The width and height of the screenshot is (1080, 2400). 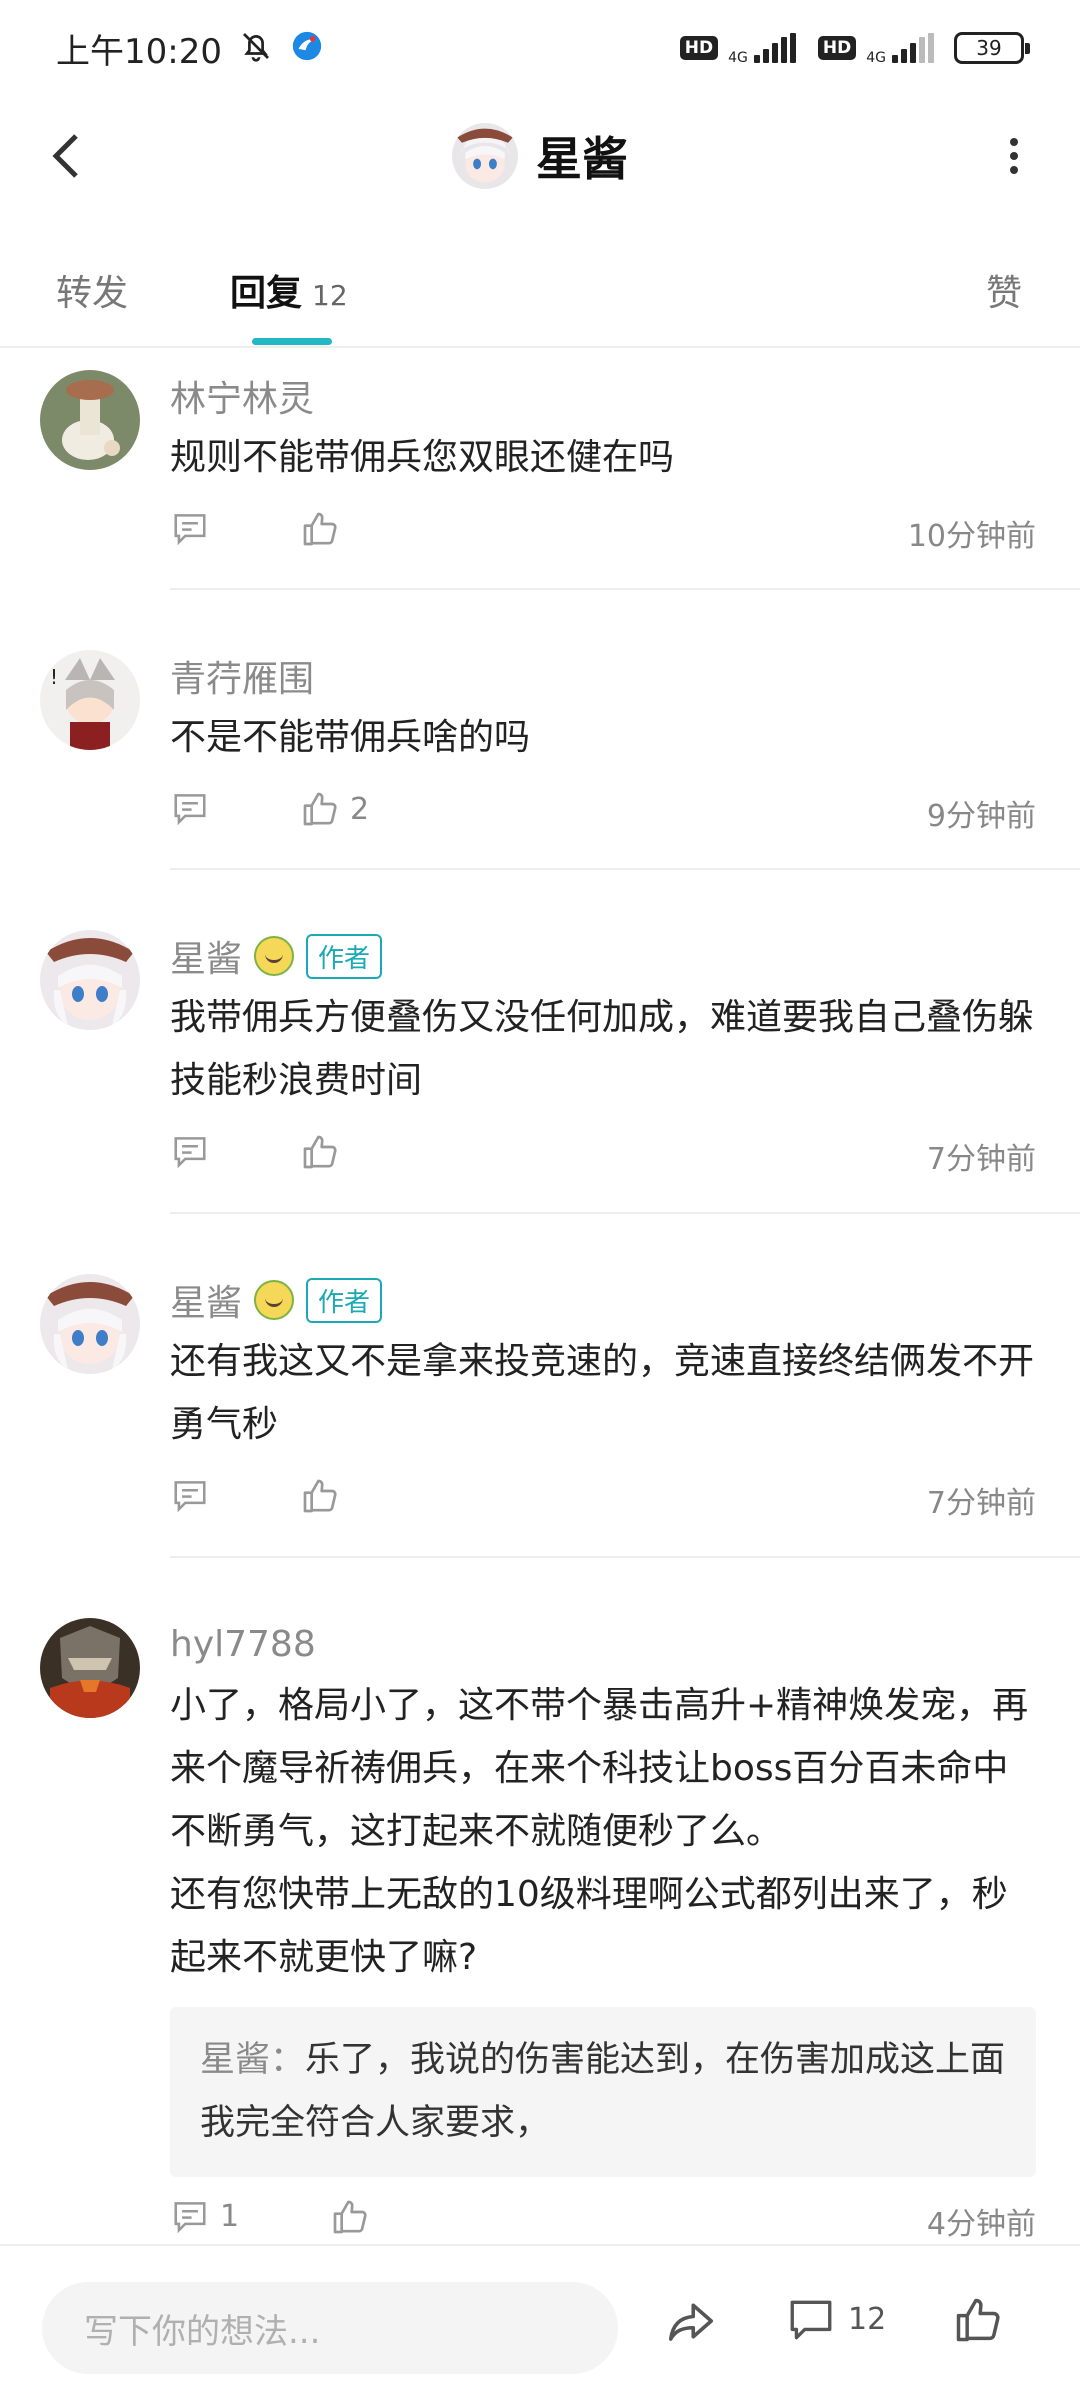 I want to click on tab-replies-label: 回复, so click(x=266, y=293).